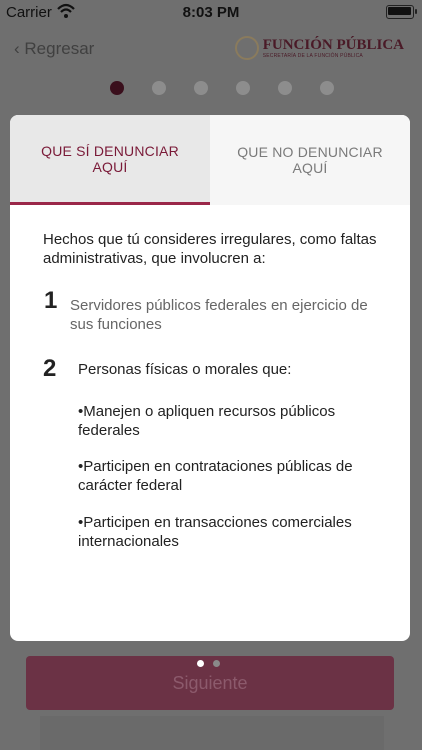  What do you see at coordinates (50, 368) in the screenshot?
I see `item-number-2: 2` at bounding box center [50, 368].